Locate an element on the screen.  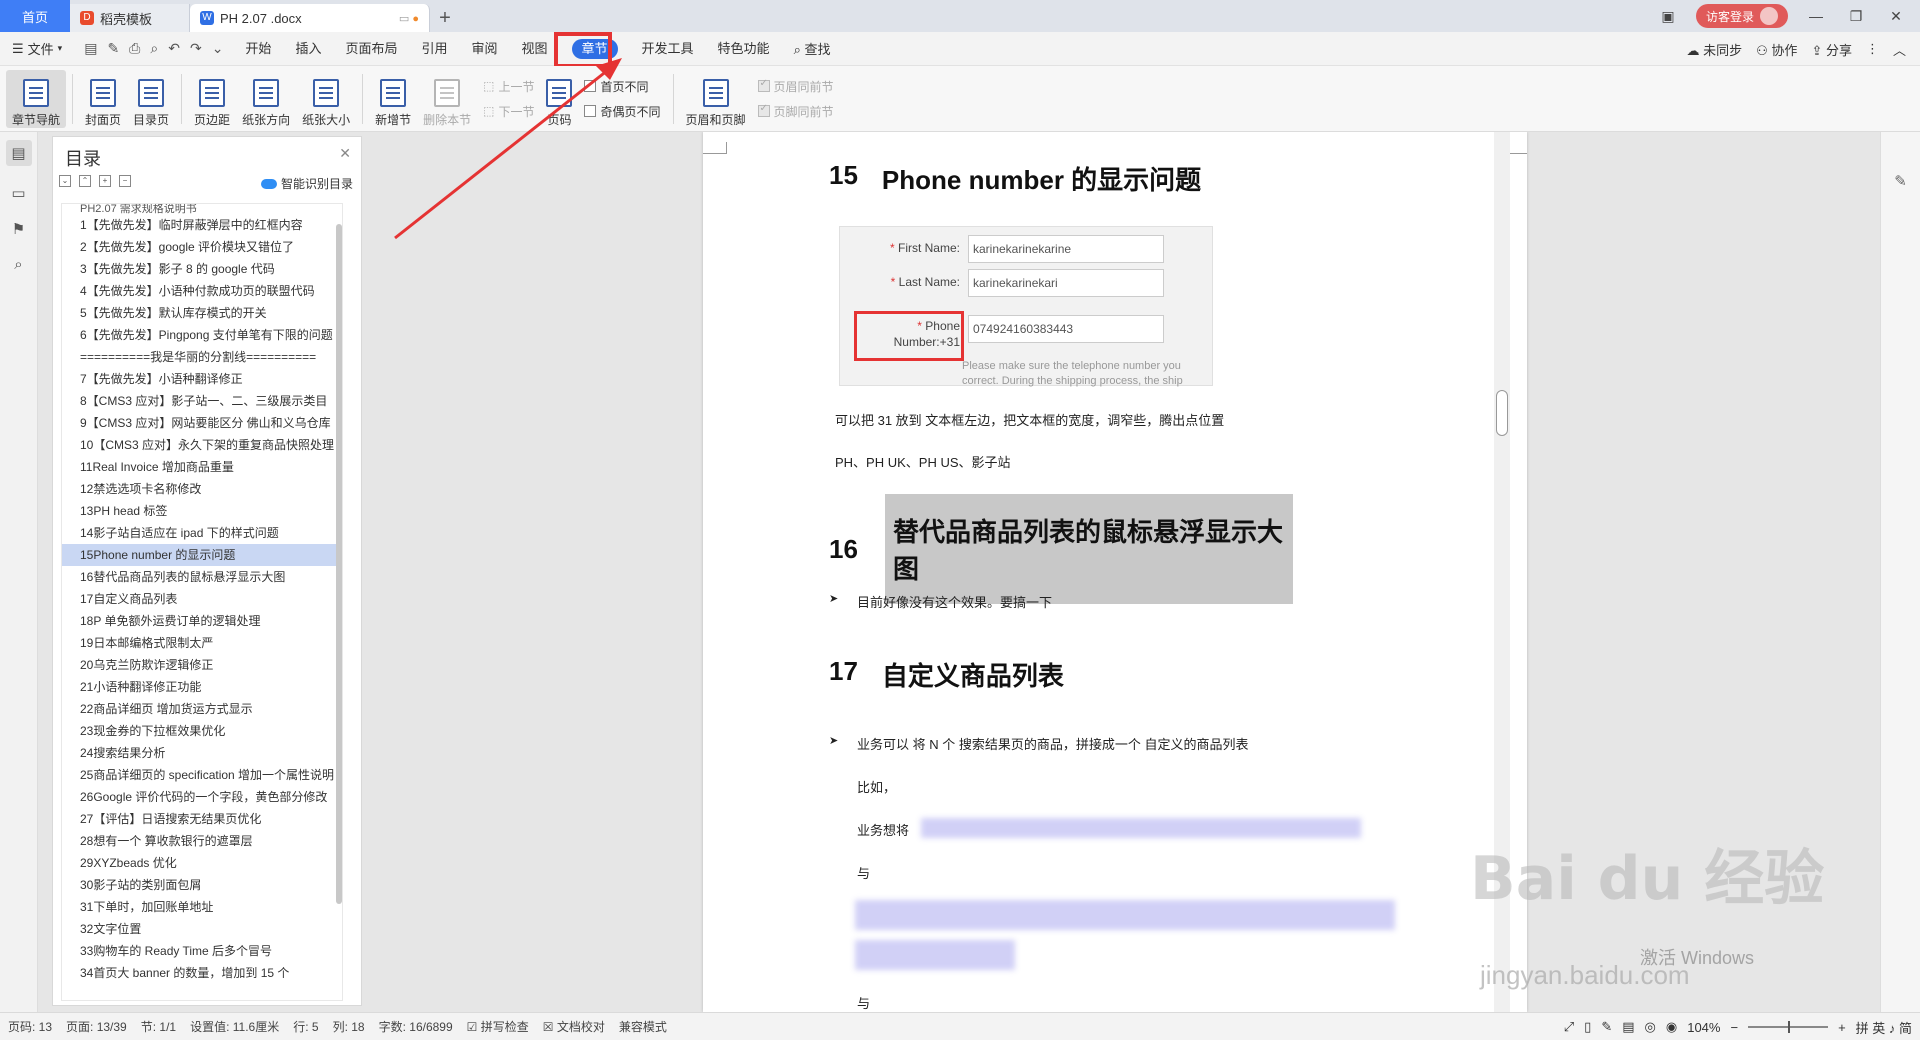
save-icon: ▤ is located at coordinates (90, 48).